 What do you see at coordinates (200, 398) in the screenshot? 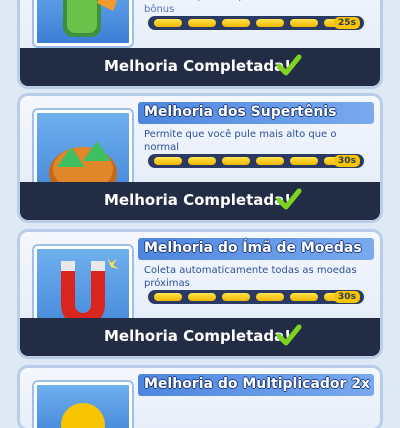
I see `upgrade-card-multiplier: Melhoria do Multiplicador 2x` at bounding box center [200, 398].